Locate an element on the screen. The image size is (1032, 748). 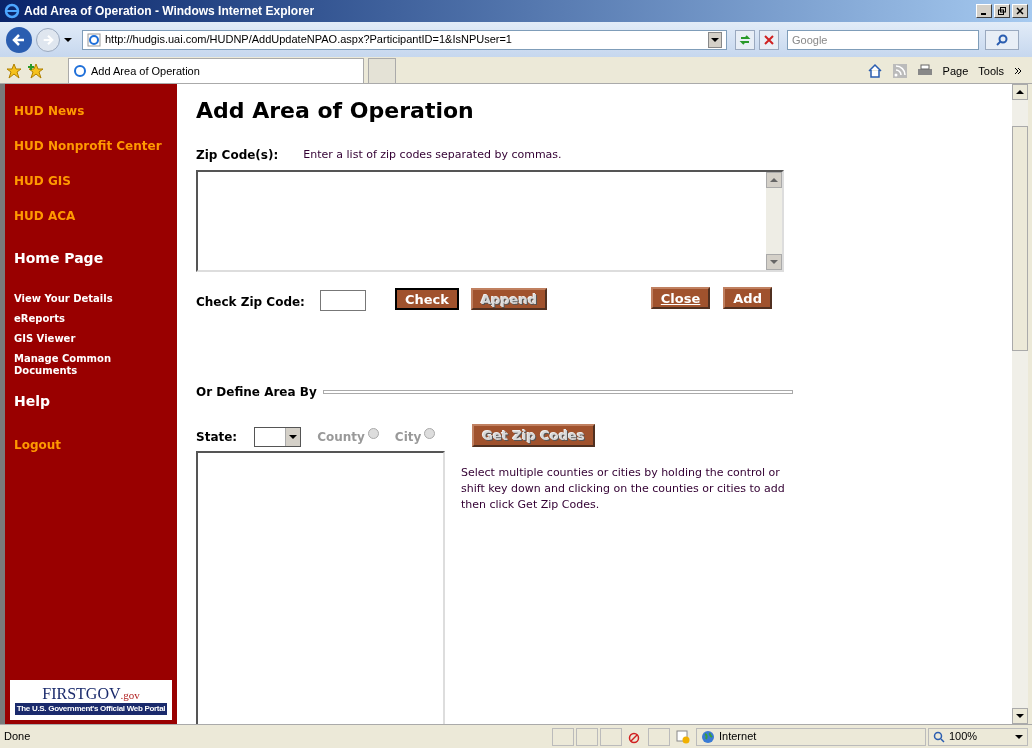
check-zip-label: Check Zip Code: is located at coordinates (250, 302).